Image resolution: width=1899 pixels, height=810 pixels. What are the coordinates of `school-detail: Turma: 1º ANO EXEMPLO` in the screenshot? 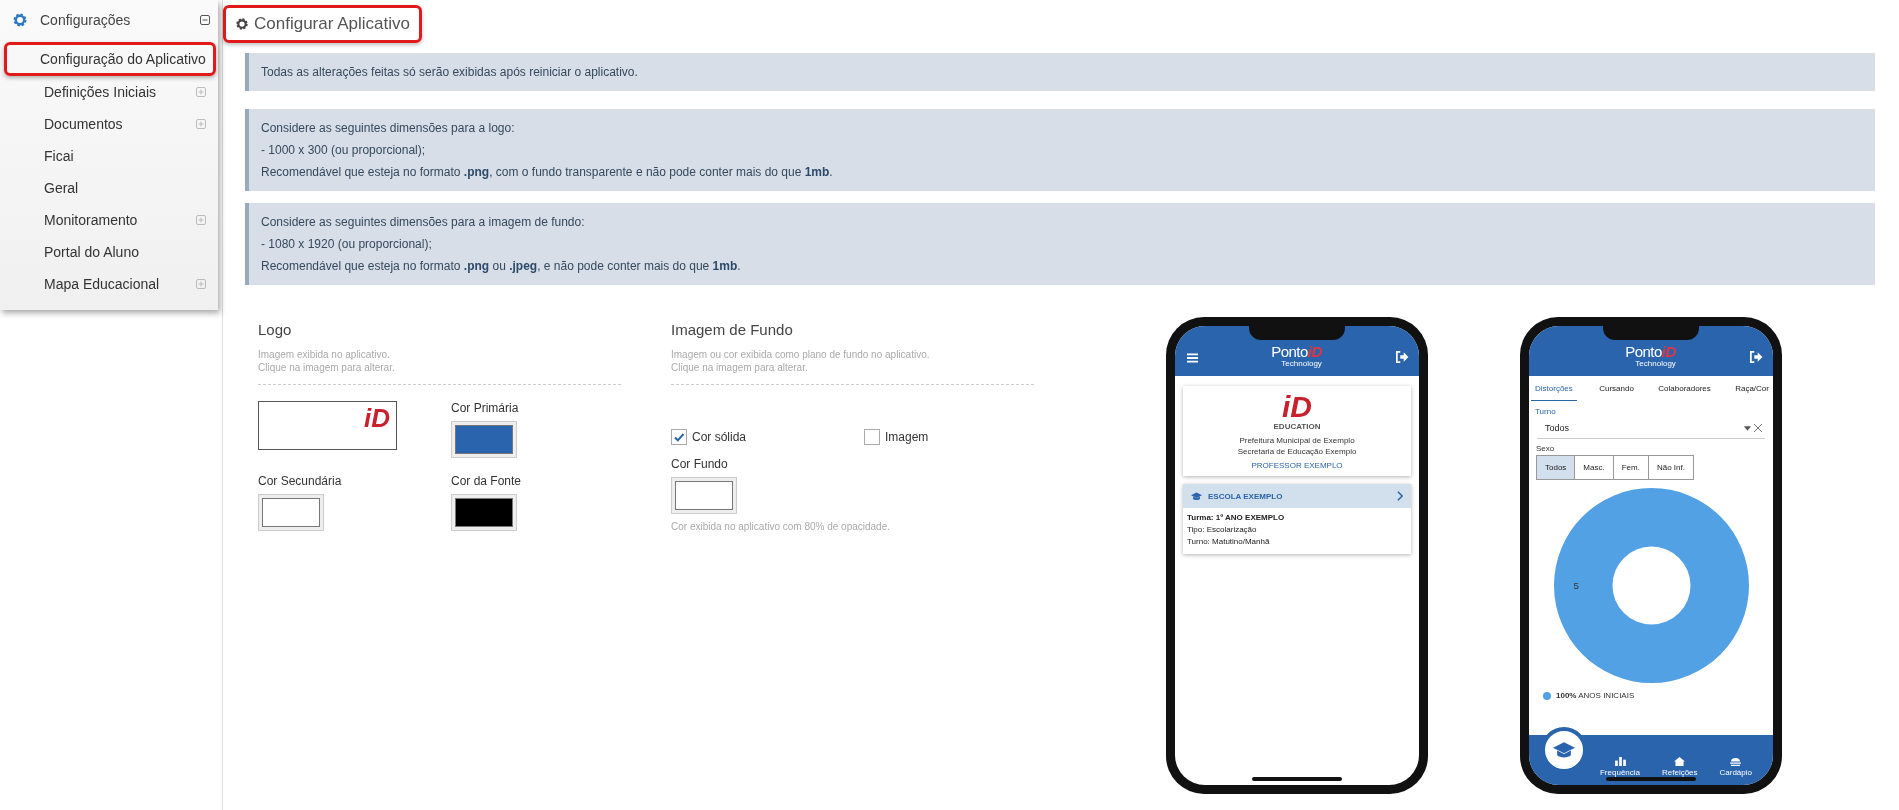 It's located at (1236, 518).